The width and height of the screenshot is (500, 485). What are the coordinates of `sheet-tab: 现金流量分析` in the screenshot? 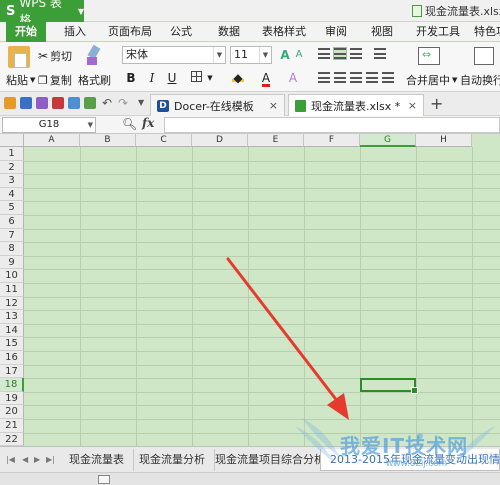 It's located at (172, 460).